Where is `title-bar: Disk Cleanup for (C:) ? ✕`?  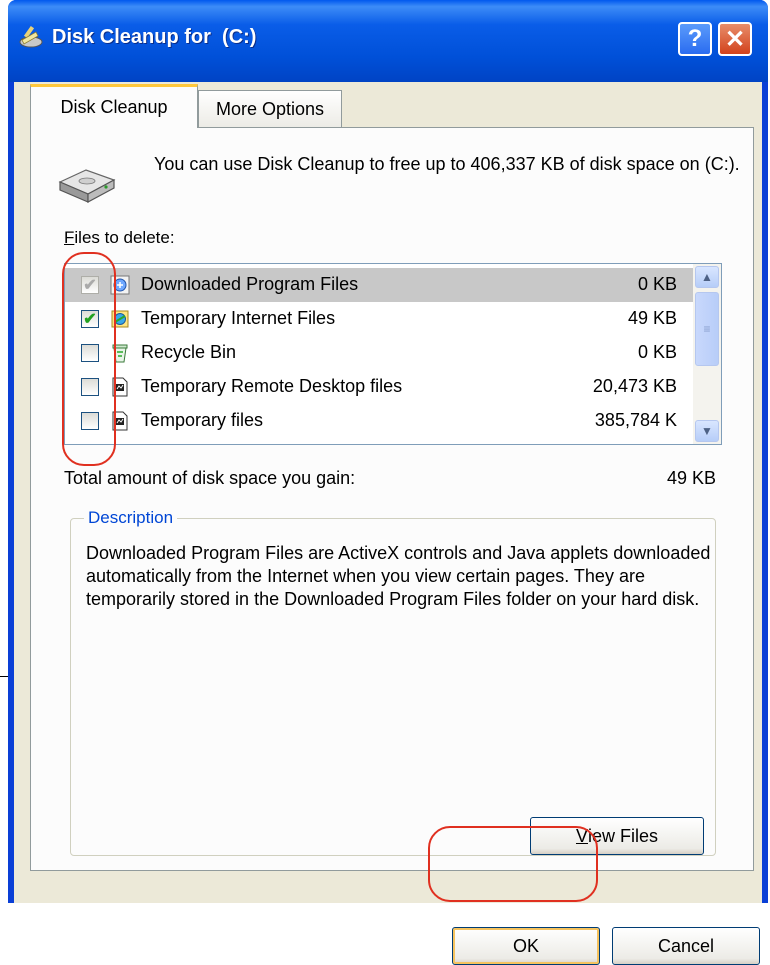
title-bar: Disk Cleanup for (C:) ? ✕ is located at coordinates (388, 41).